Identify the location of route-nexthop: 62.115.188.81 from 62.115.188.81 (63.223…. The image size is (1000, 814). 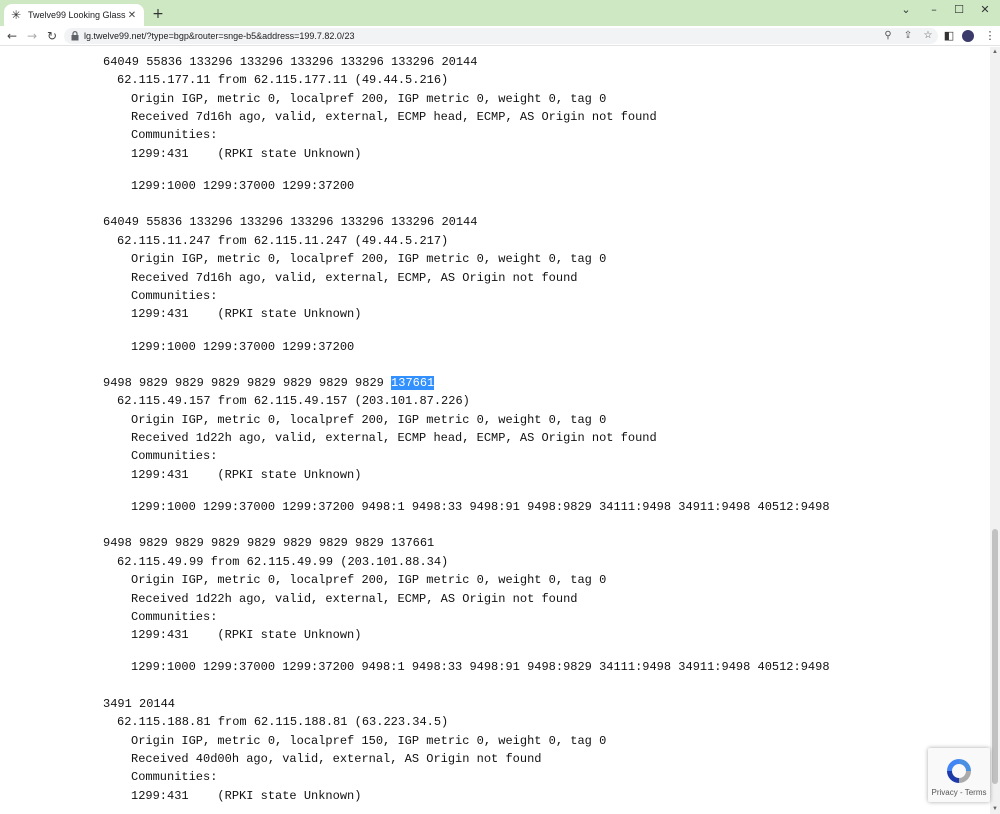
(283, 722).